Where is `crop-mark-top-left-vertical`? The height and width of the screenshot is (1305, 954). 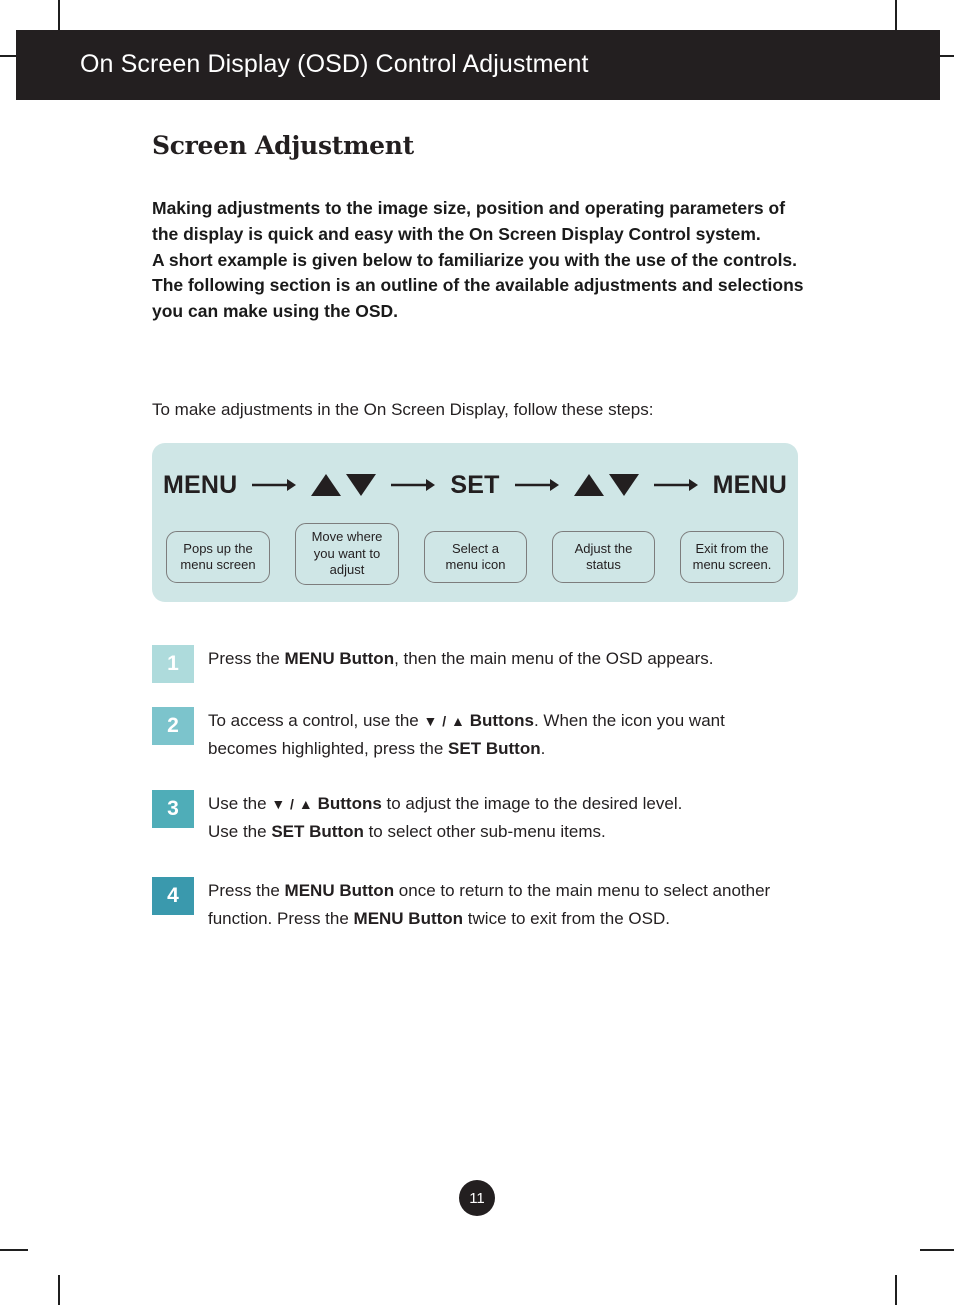
crop-mark-top-left-vertical is located at coordinates (59, 15).